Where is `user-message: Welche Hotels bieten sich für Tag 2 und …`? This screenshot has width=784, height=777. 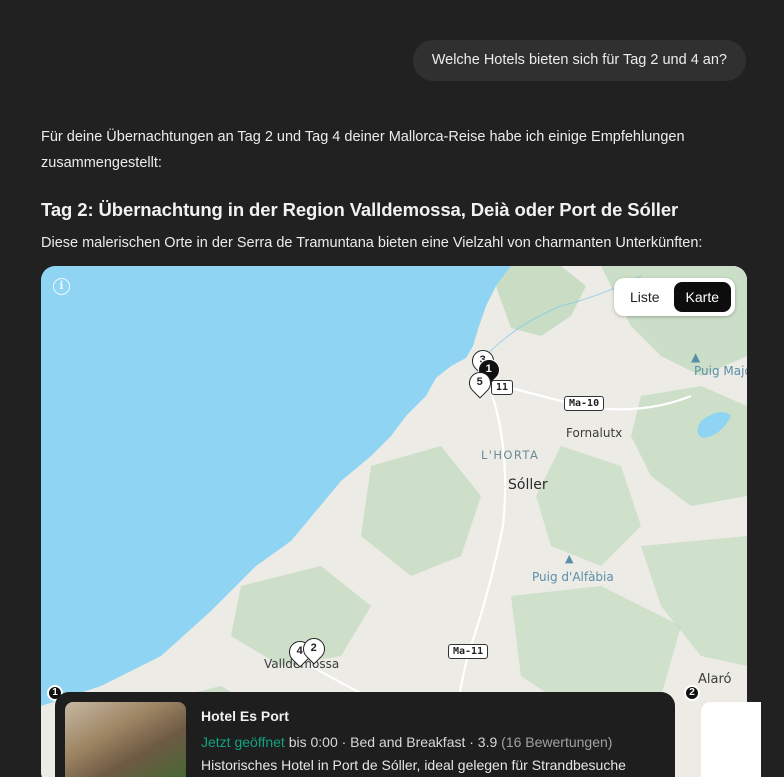 user-message: Welche Hotels bieten sich für Tag 2 und … is located at coordinates (579, 60).